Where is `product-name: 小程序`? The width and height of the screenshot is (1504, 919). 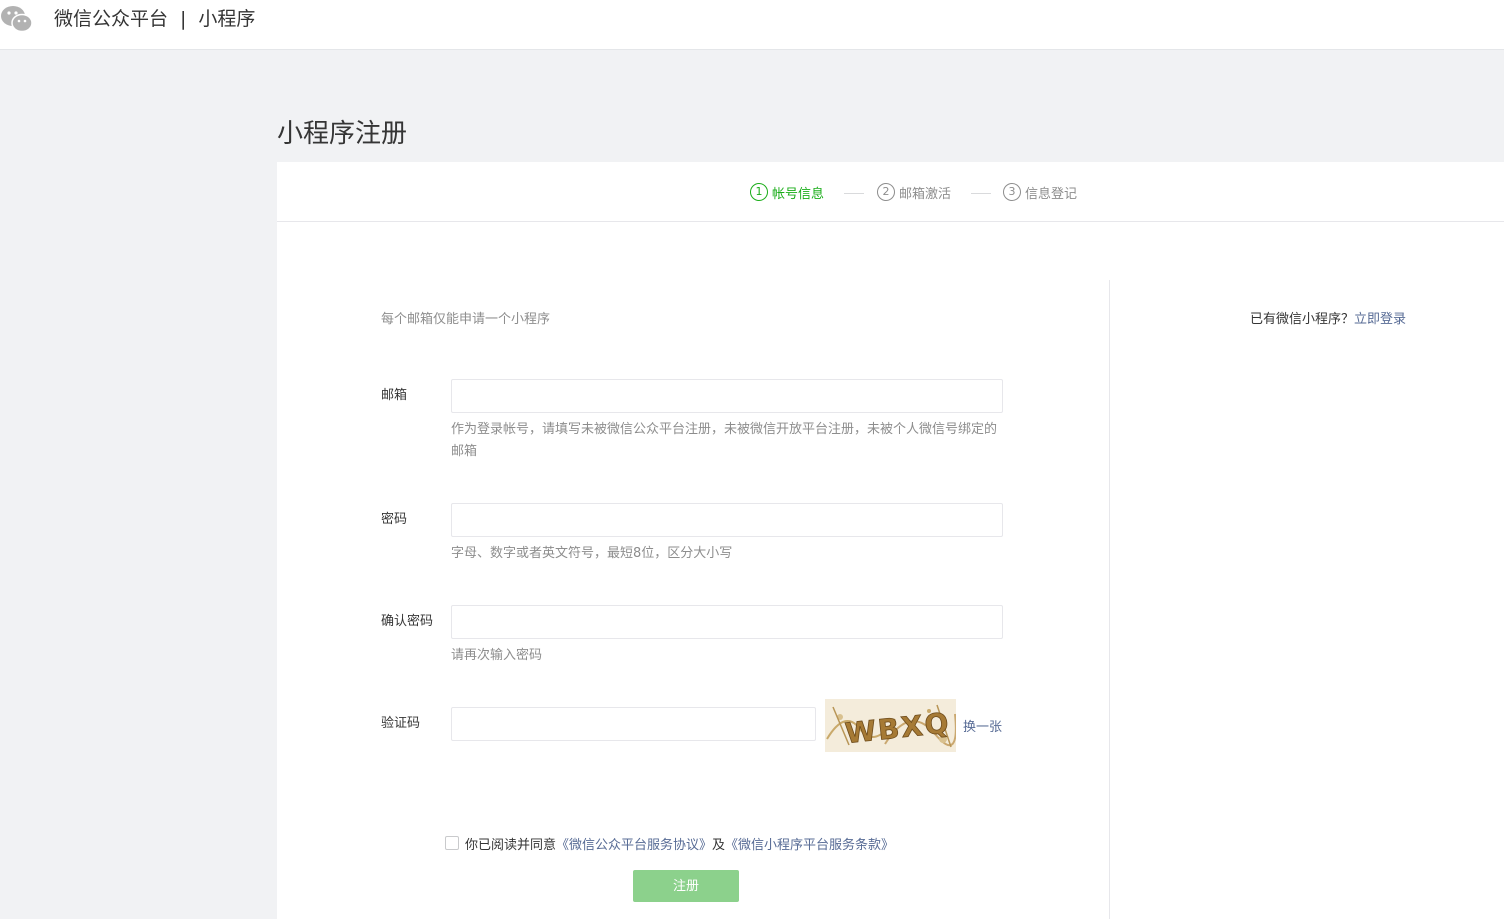 product-name: 小程序 is located at coordinates (227, 19).